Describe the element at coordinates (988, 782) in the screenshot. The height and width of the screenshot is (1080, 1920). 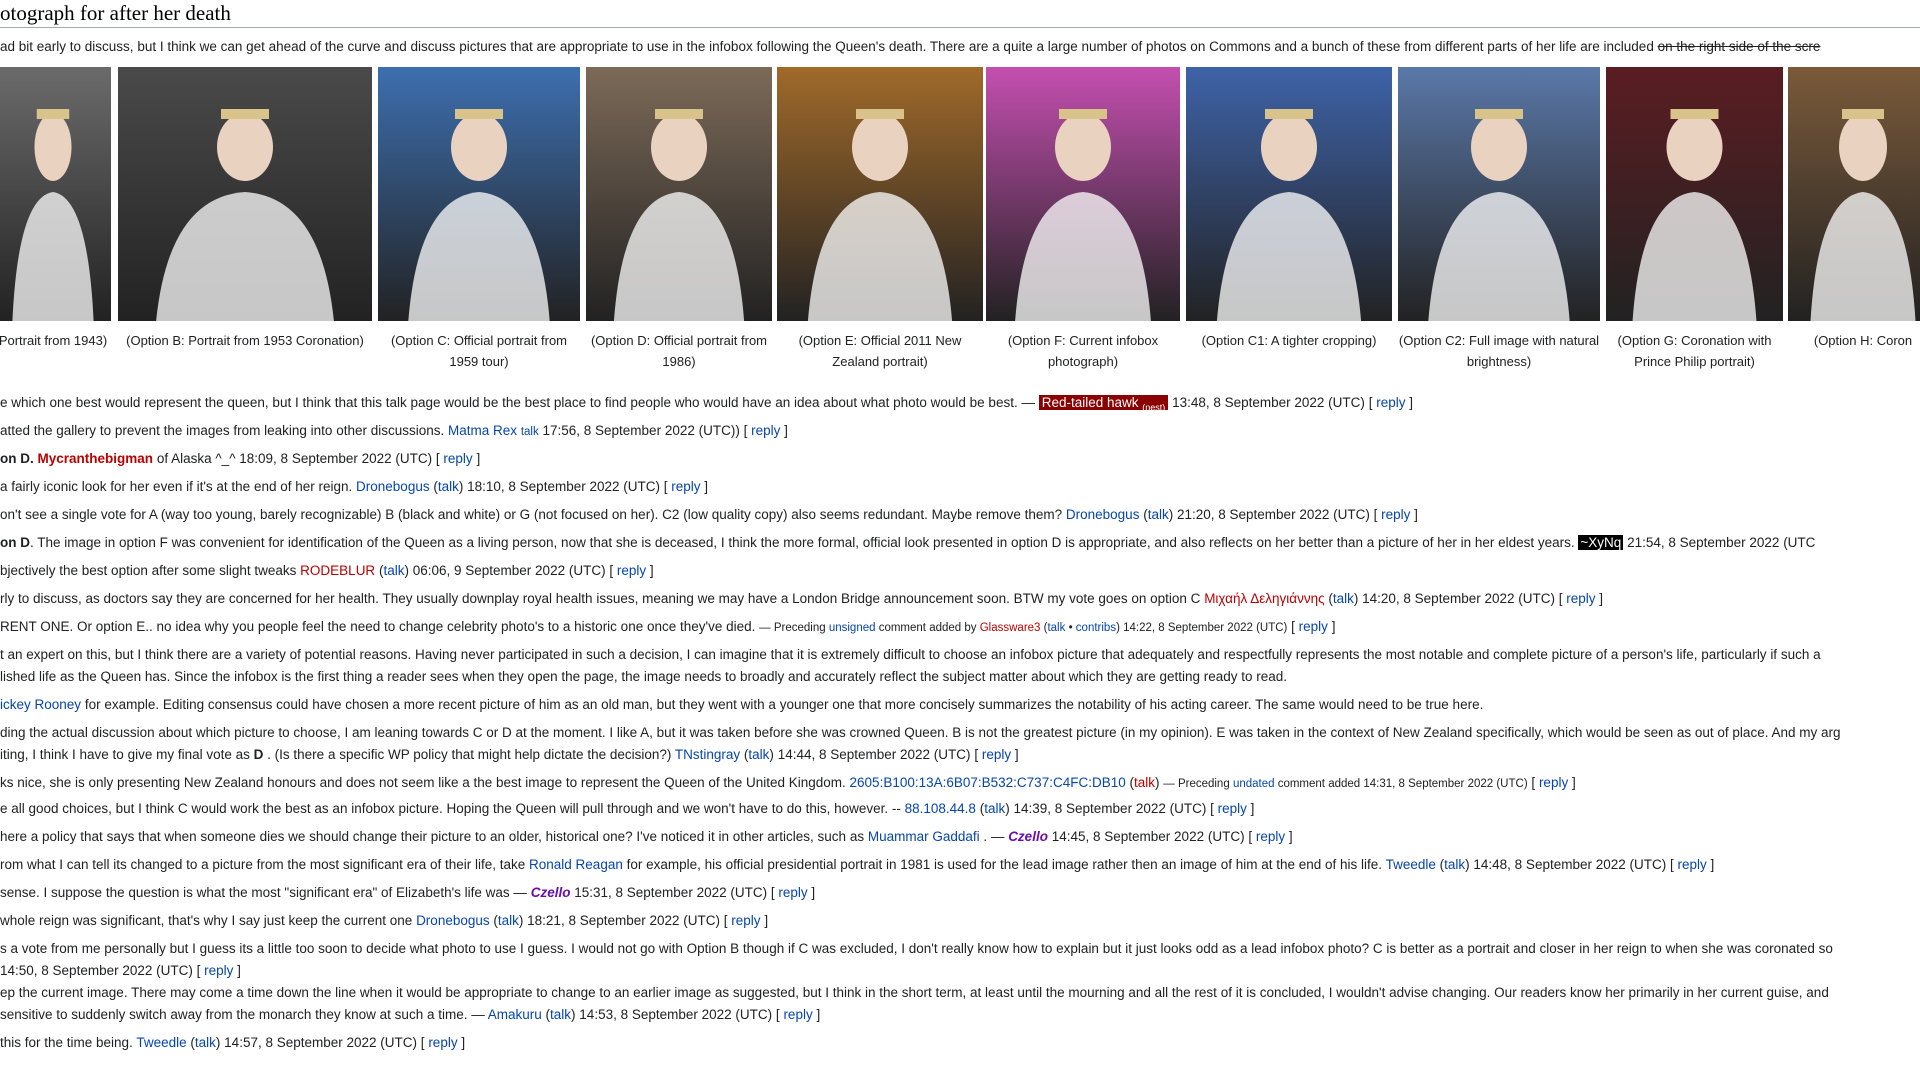
I see `user-link: 2605:B100:13A:6B07:B532:C737:C4FC:DB10` at that location.